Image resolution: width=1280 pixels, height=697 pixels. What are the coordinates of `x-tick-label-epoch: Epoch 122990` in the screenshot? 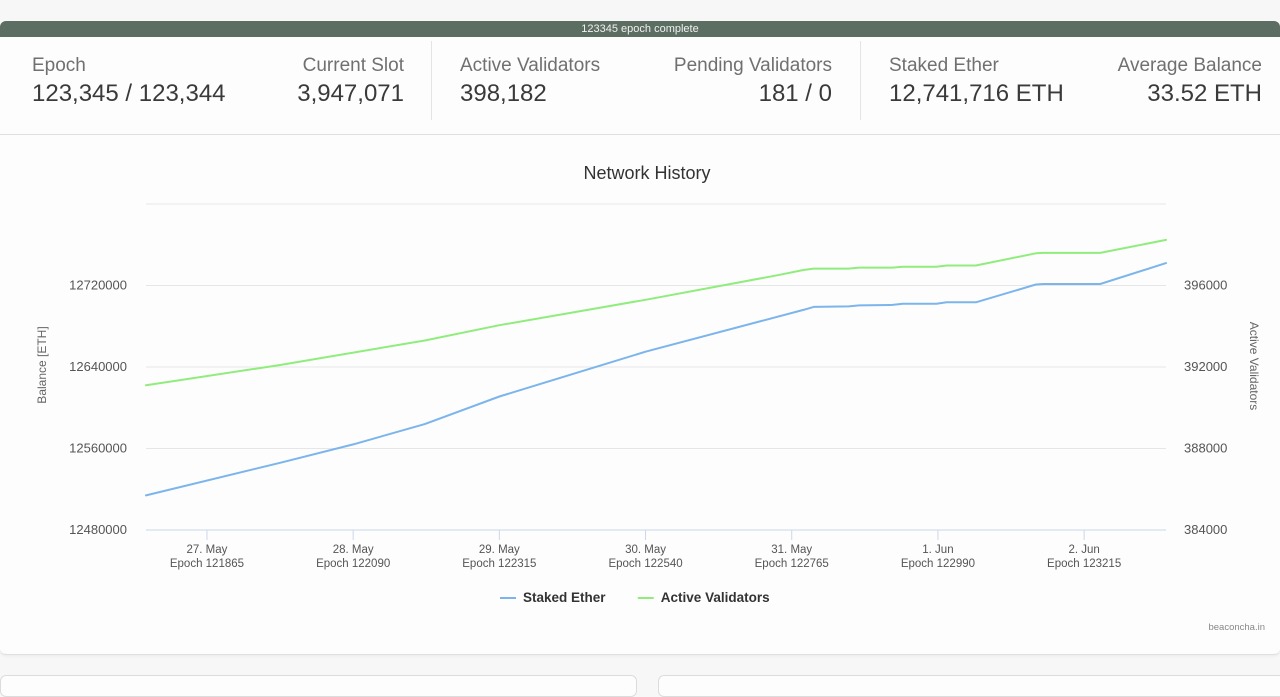 It's located at (938, 564).